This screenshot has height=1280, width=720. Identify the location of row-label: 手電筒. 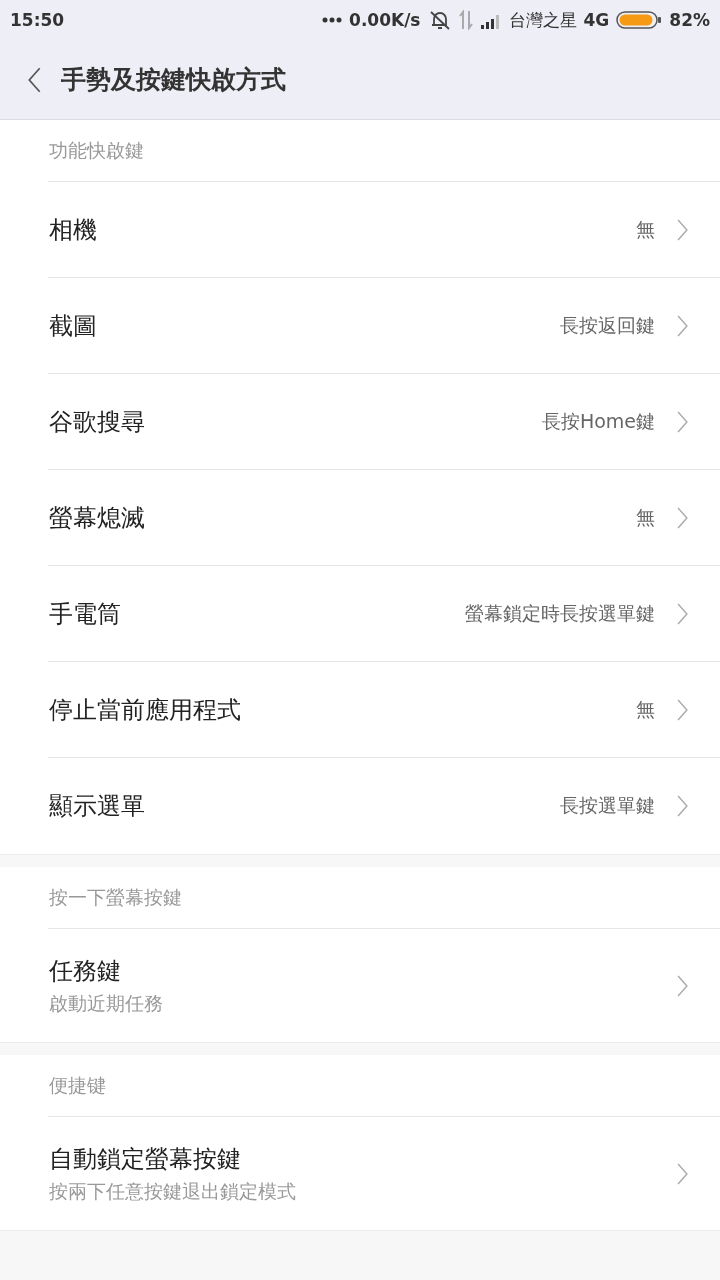
(85, 614).